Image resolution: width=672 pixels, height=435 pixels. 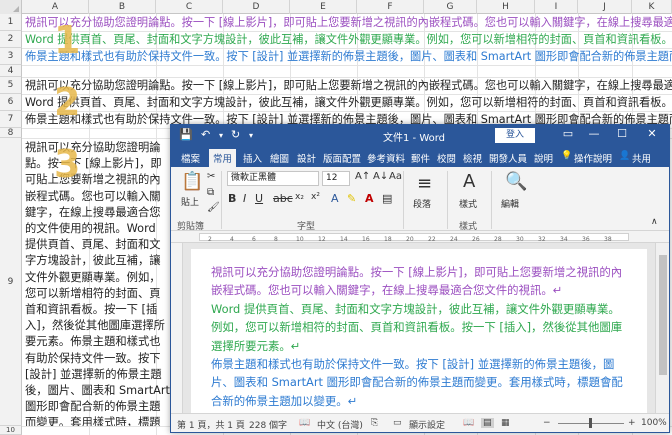 What do you see at coordinates (223, 158) in the screenshot?
I see `tab-home: 常用` at bounding box center [223, 158].